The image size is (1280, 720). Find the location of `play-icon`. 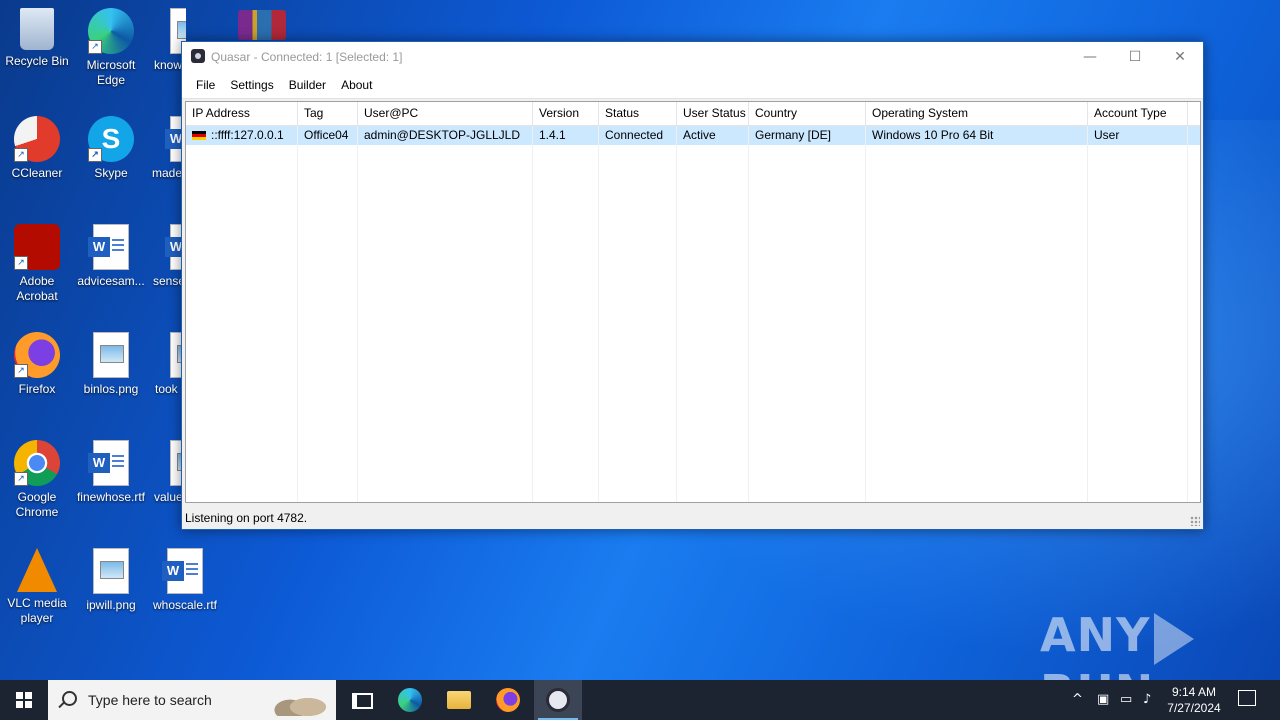

play-icon is located at coordinates (1174, 638).